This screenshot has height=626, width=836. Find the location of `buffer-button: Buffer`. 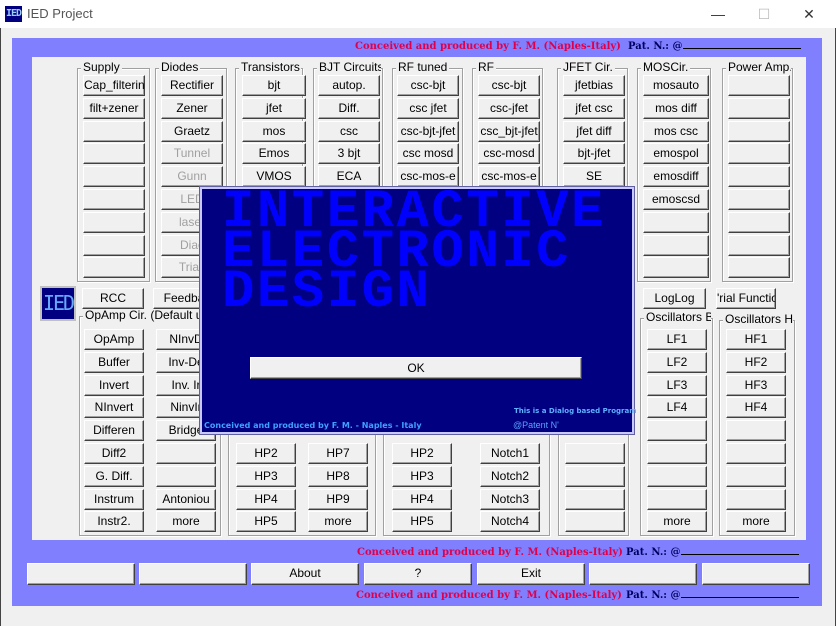

buffer-button: Buffer is located at coordinates (114, 362).